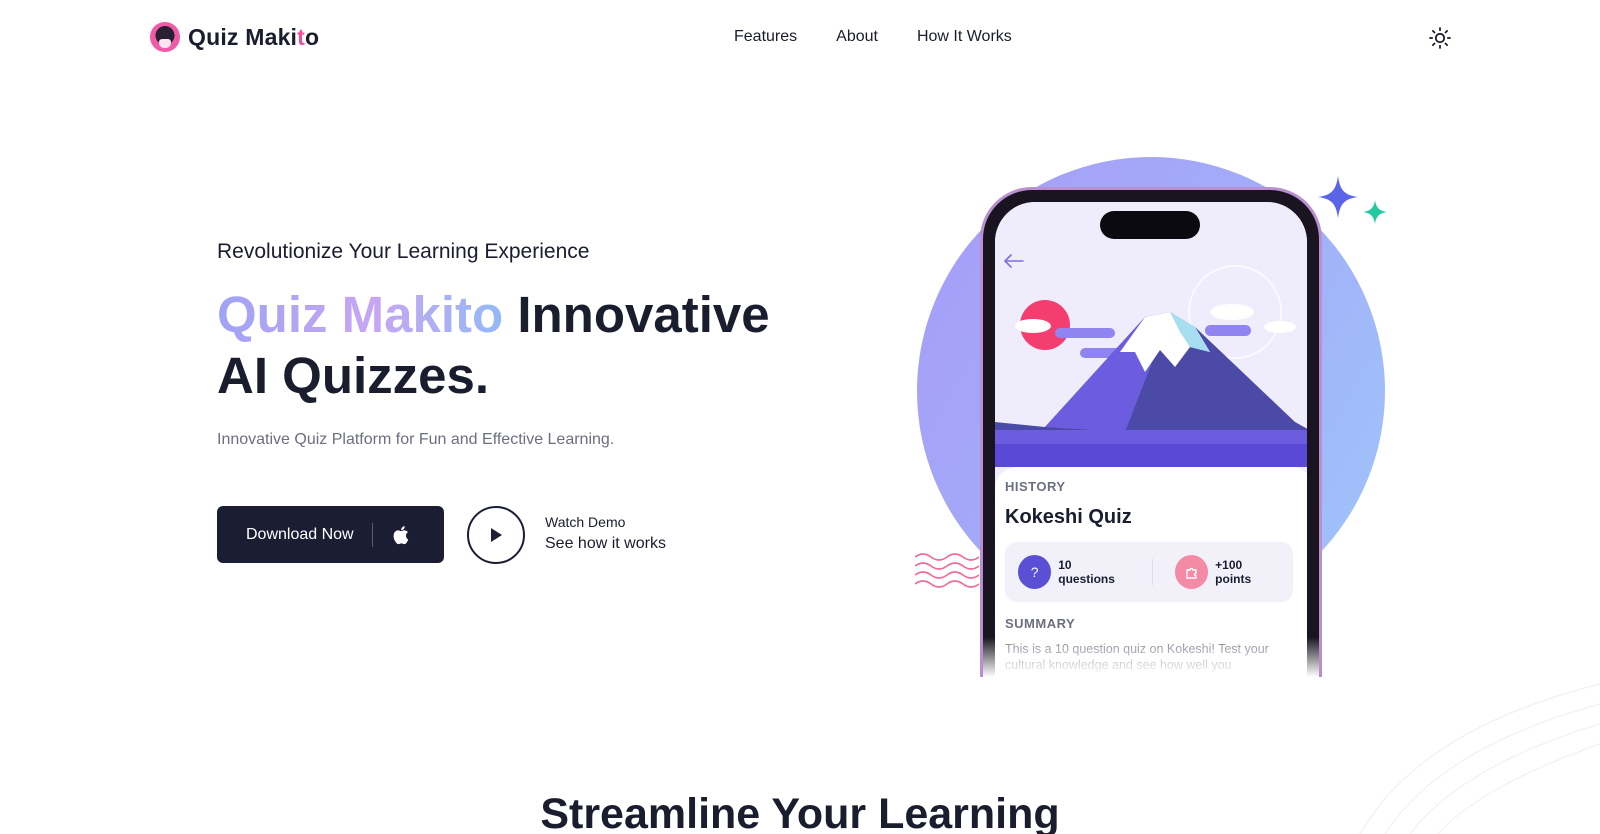 This screenshot has width=1600, height=834. Describe the element at coordinates (517, 345) in the screenshot. I see `hero-headline: Quiz Makito Innovative AI Quizzes.` at that location.